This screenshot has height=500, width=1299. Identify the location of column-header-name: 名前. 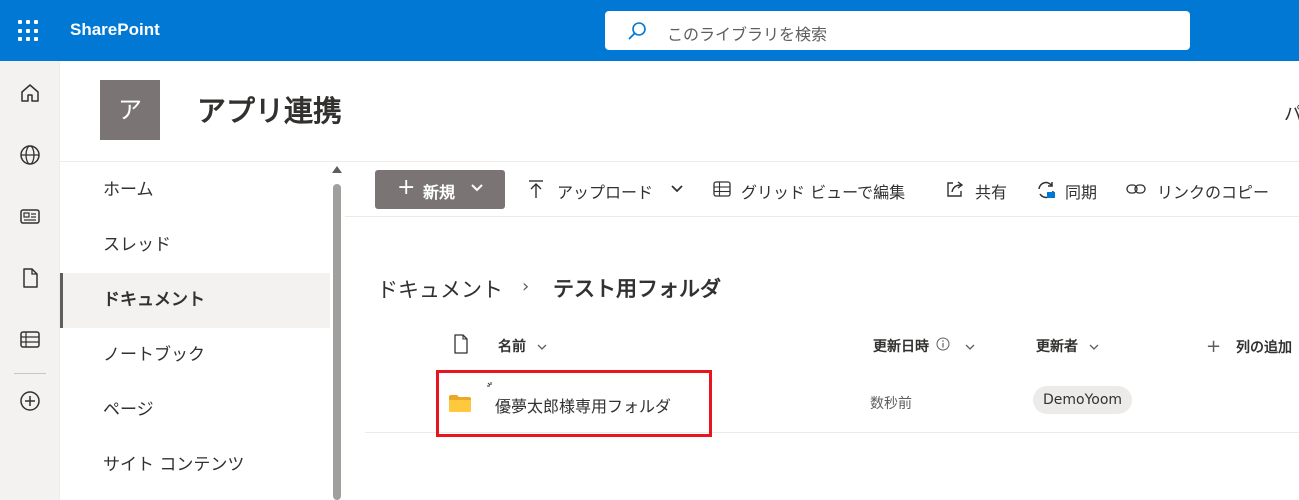
(522, 346).